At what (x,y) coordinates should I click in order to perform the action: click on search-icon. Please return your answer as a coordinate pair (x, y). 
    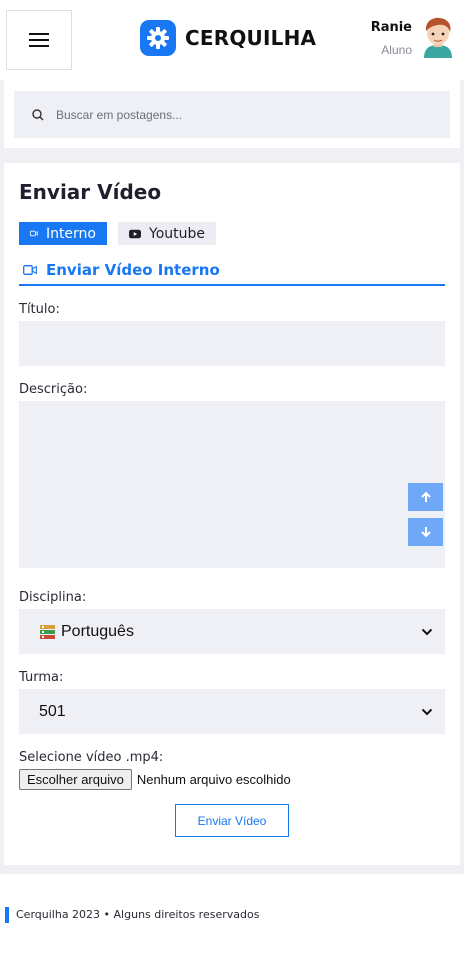
    Looking at the image, I should click on (38, 114).